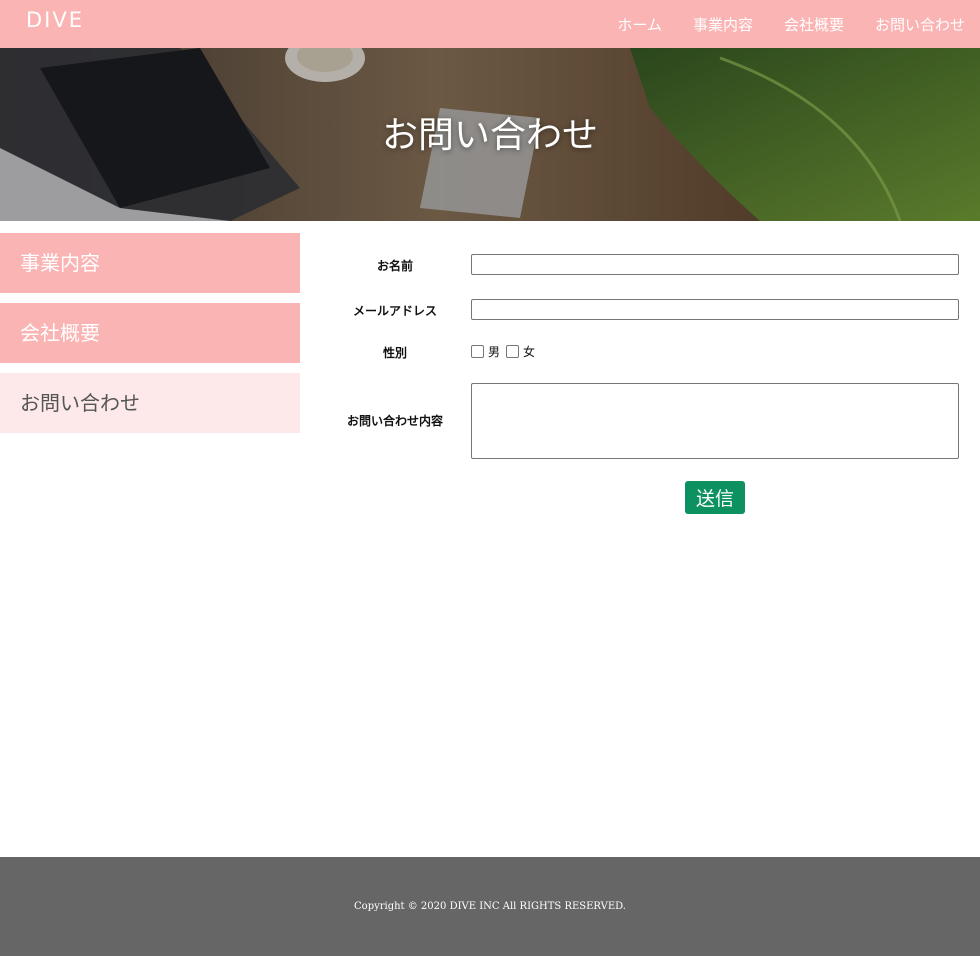  I want to click on gender-female-checkbox, so click(513, 351).